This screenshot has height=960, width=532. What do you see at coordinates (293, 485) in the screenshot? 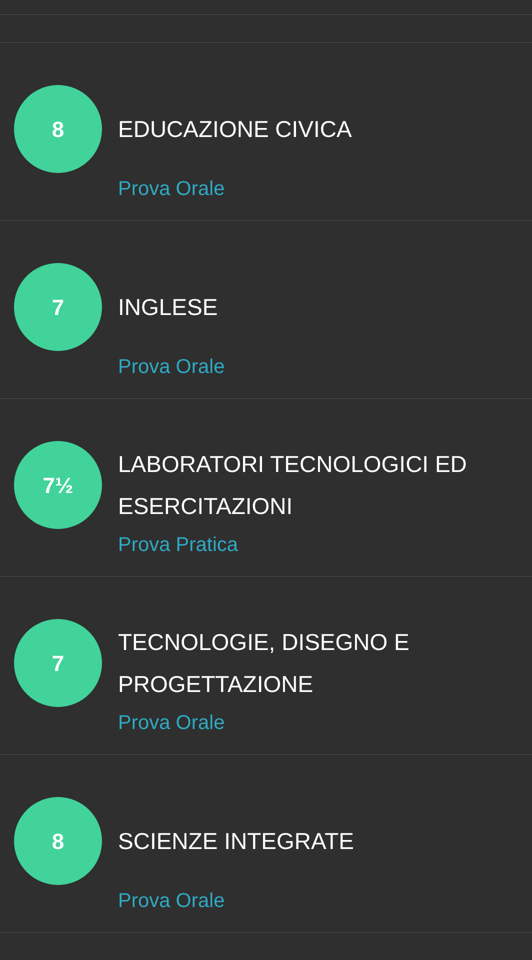
I see `subject-name: LABORATORI TECNOLOGICI ED ESERCITAZIONI` at bounding box center [293, 485].